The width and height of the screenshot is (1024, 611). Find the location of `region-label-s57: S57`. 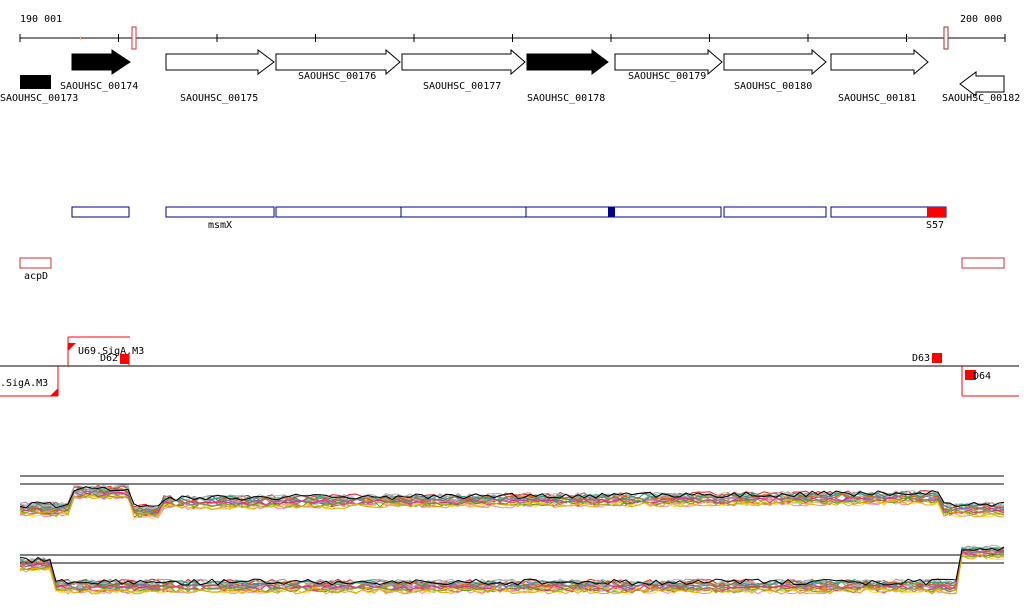

region-label-s57: S57 is located at coordinates (935, 225).